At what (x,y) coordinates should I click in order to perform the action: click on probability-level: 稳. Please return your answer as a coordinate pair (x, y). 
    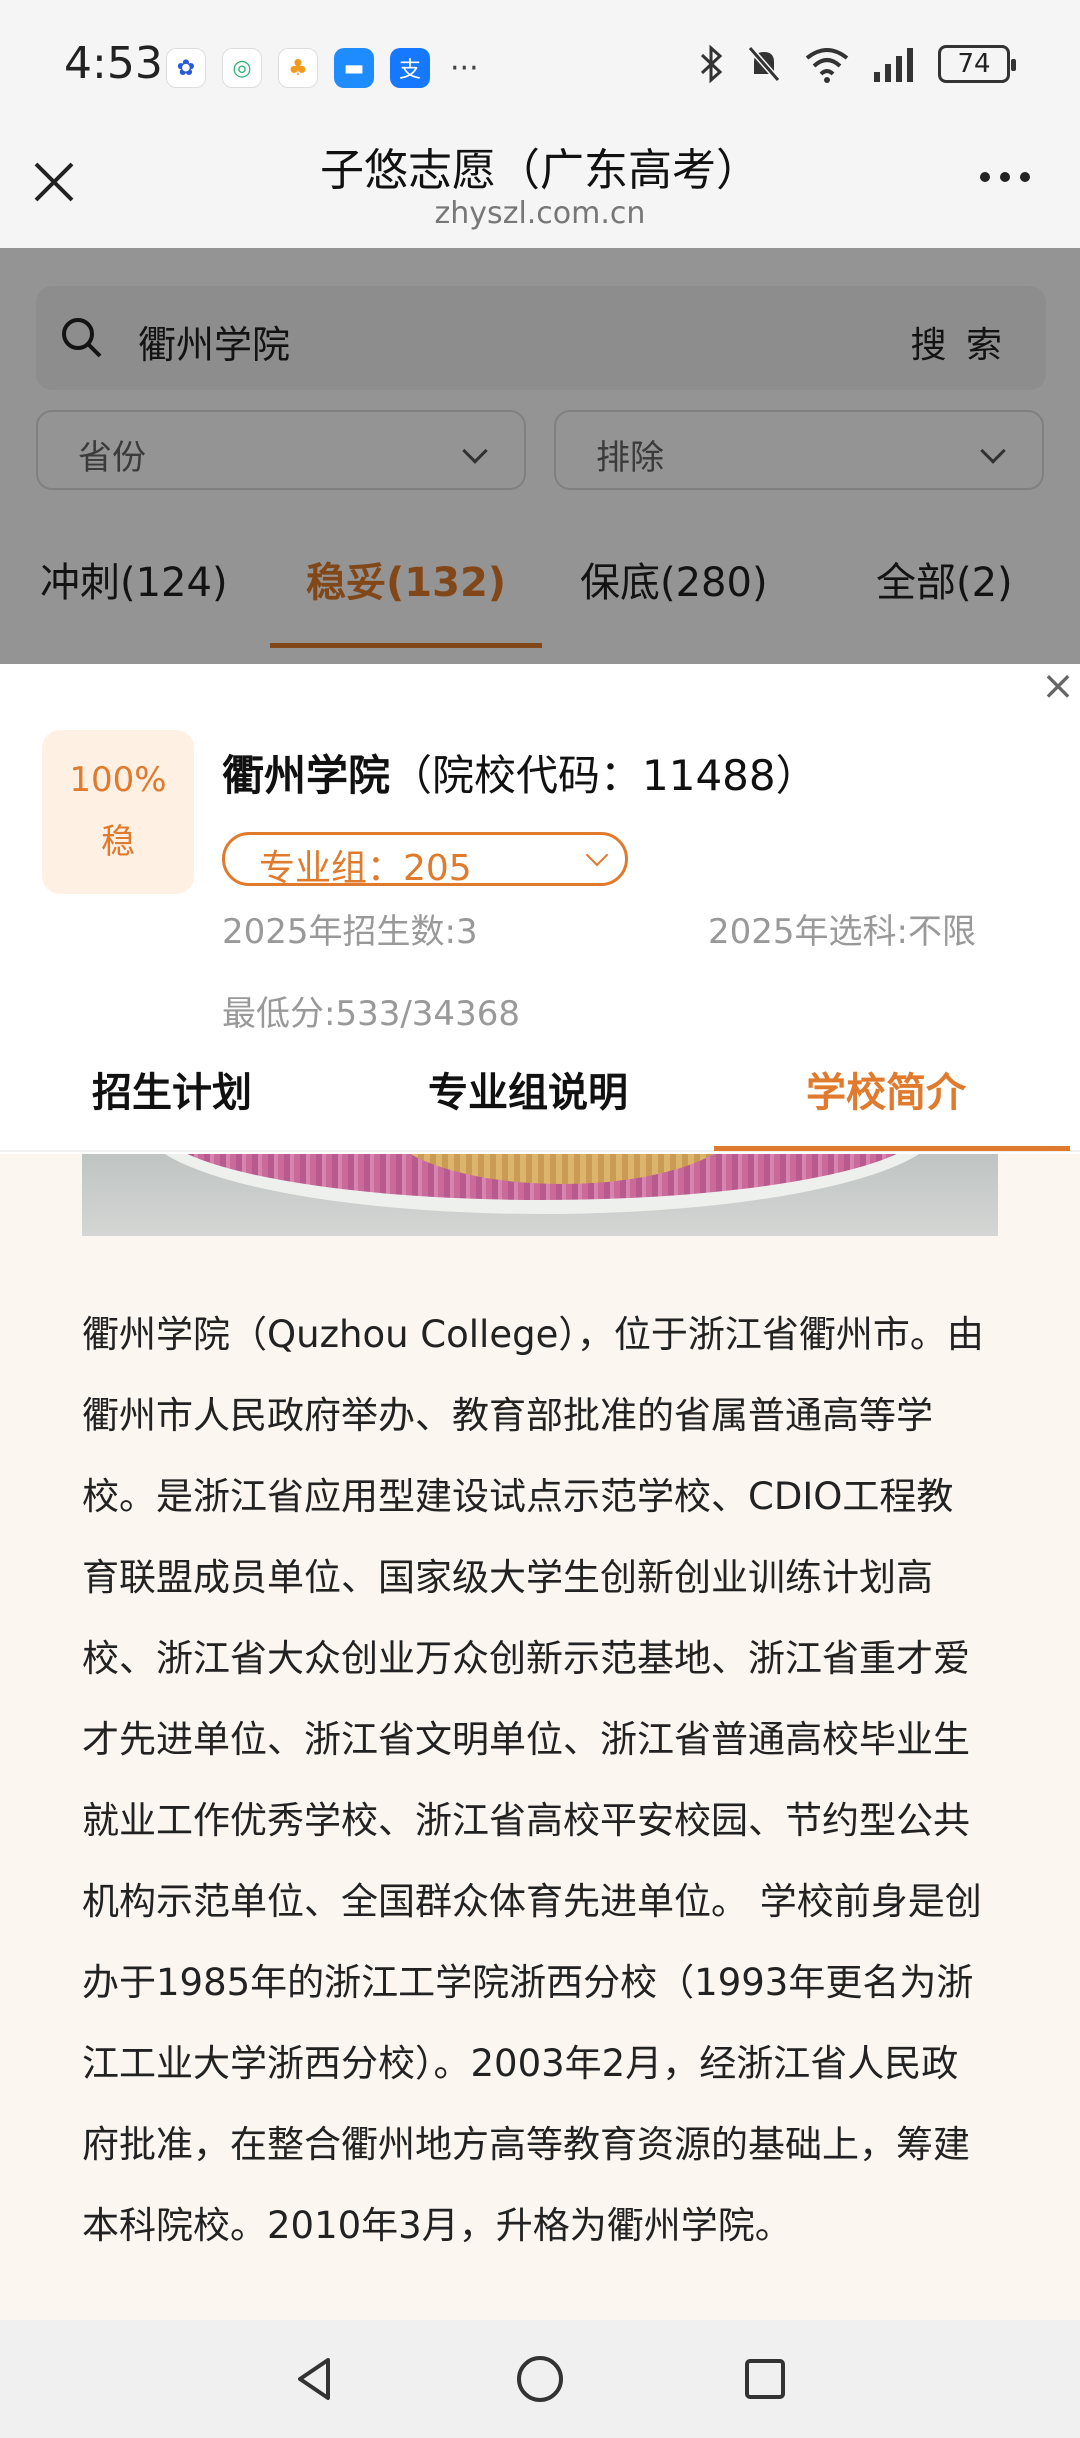
    Looking at the image, I should click on (118, 842).